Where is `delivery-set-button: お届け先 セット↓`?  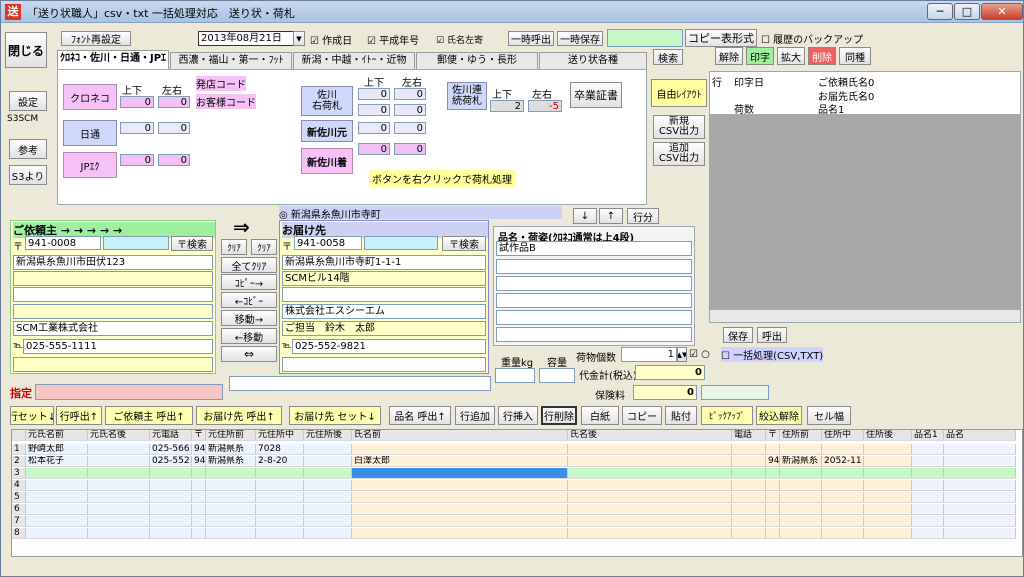
delivery-set-button: お届け先 セット↓ is located at coordinates (335, 415).